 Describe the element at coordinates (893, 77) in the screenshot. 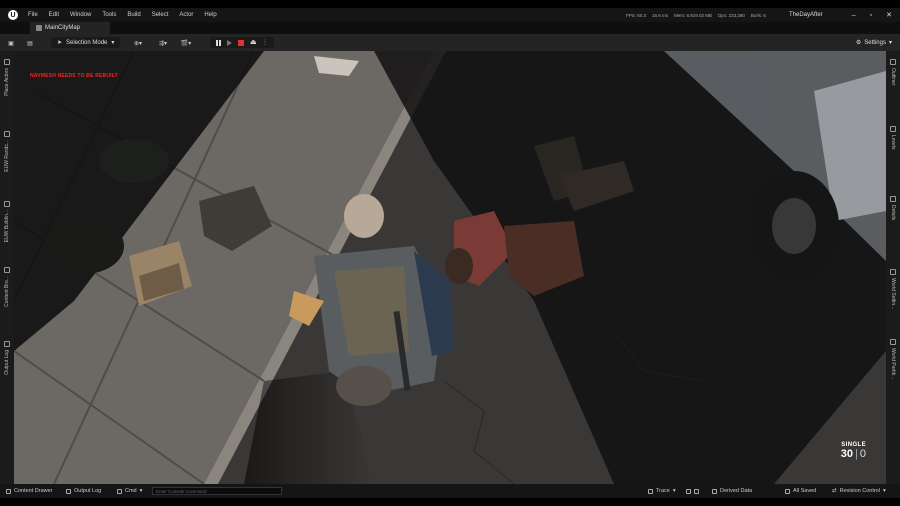

I see `panel-label: Outliner` at that location.